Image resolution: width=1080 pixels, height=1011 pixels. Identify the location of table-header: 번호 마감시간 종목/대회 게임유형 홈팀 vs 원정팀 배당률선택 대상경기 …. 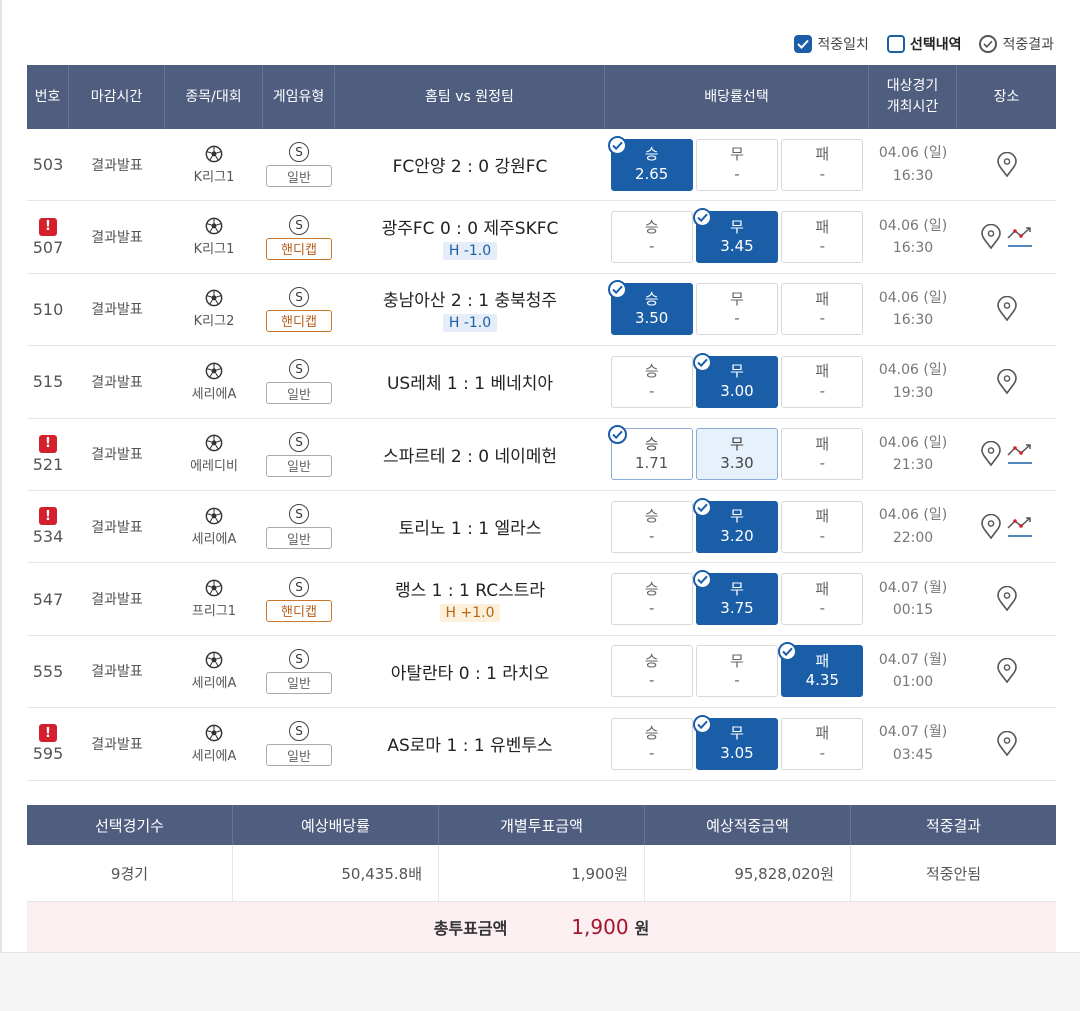
(541, 97).